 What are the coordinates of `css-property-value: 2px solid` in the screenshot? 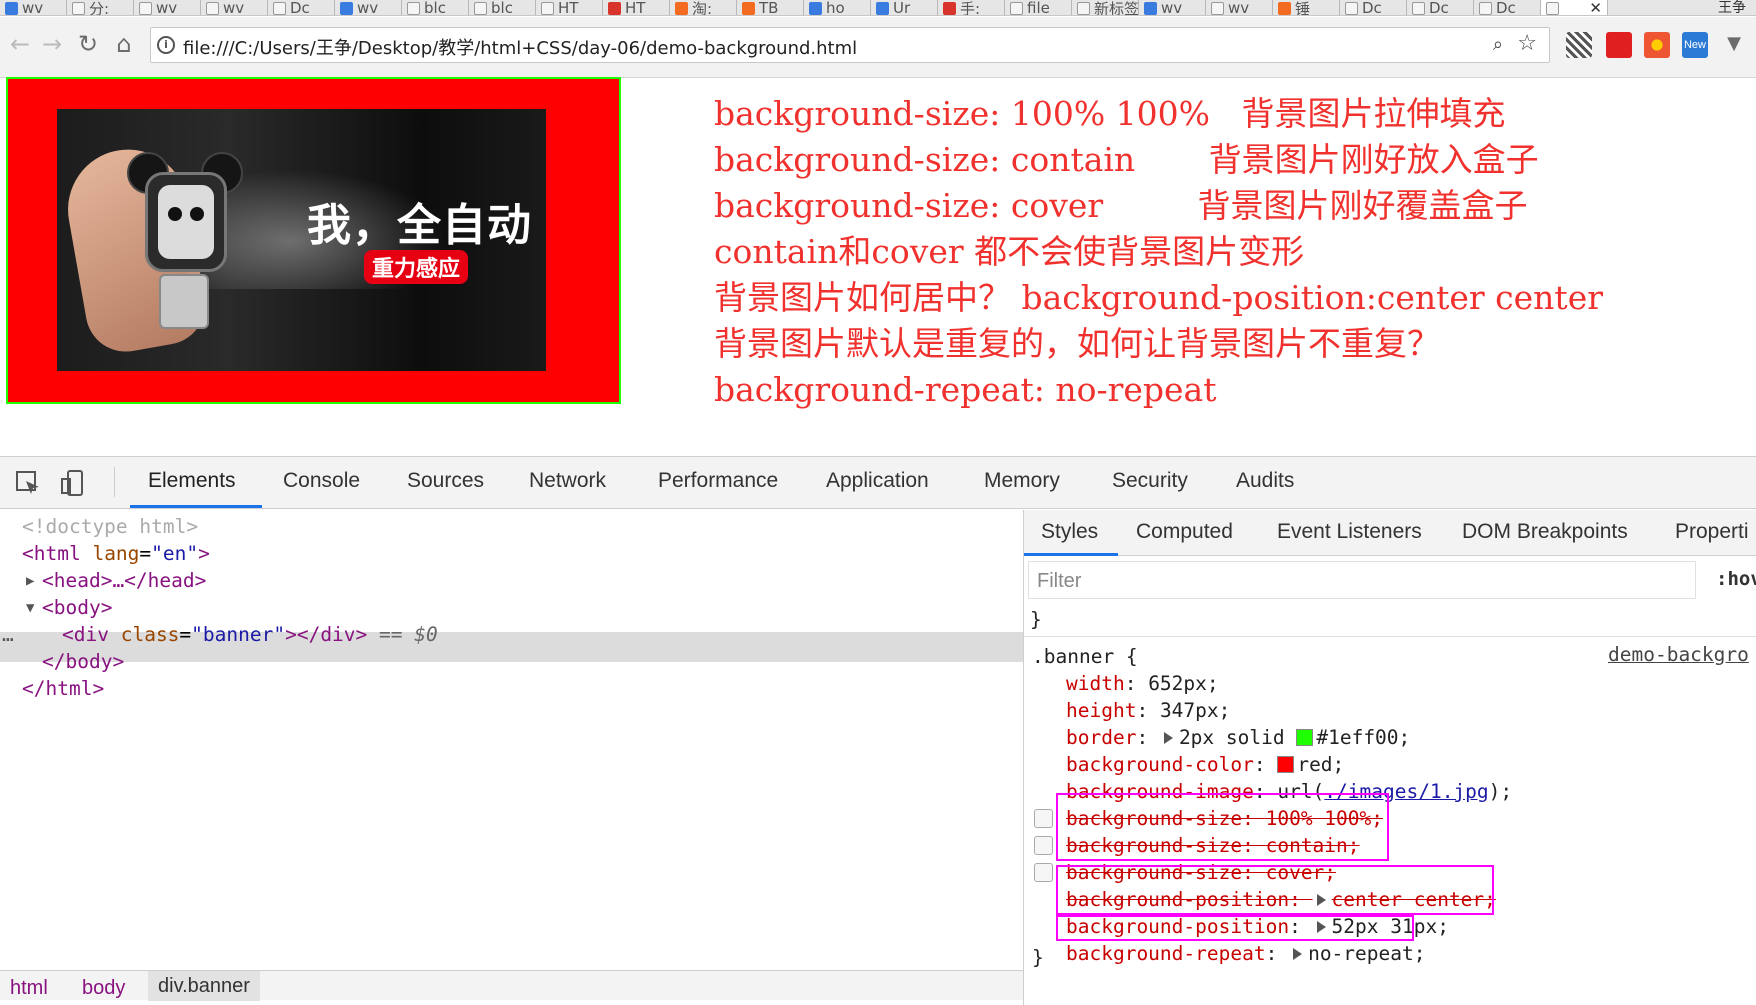 It's located at (1231, 737).